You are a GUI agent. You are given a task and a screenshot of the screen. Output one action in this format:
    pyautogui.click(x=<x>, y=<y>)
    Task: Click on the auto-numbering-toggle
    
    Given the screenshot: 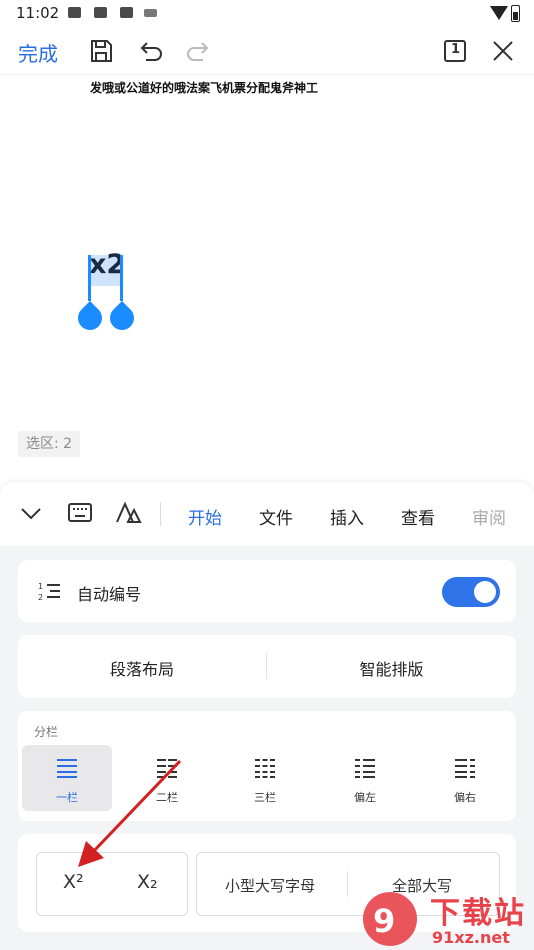 What is the action you would take?
    pyautogui.click(x=471, y=592)
    